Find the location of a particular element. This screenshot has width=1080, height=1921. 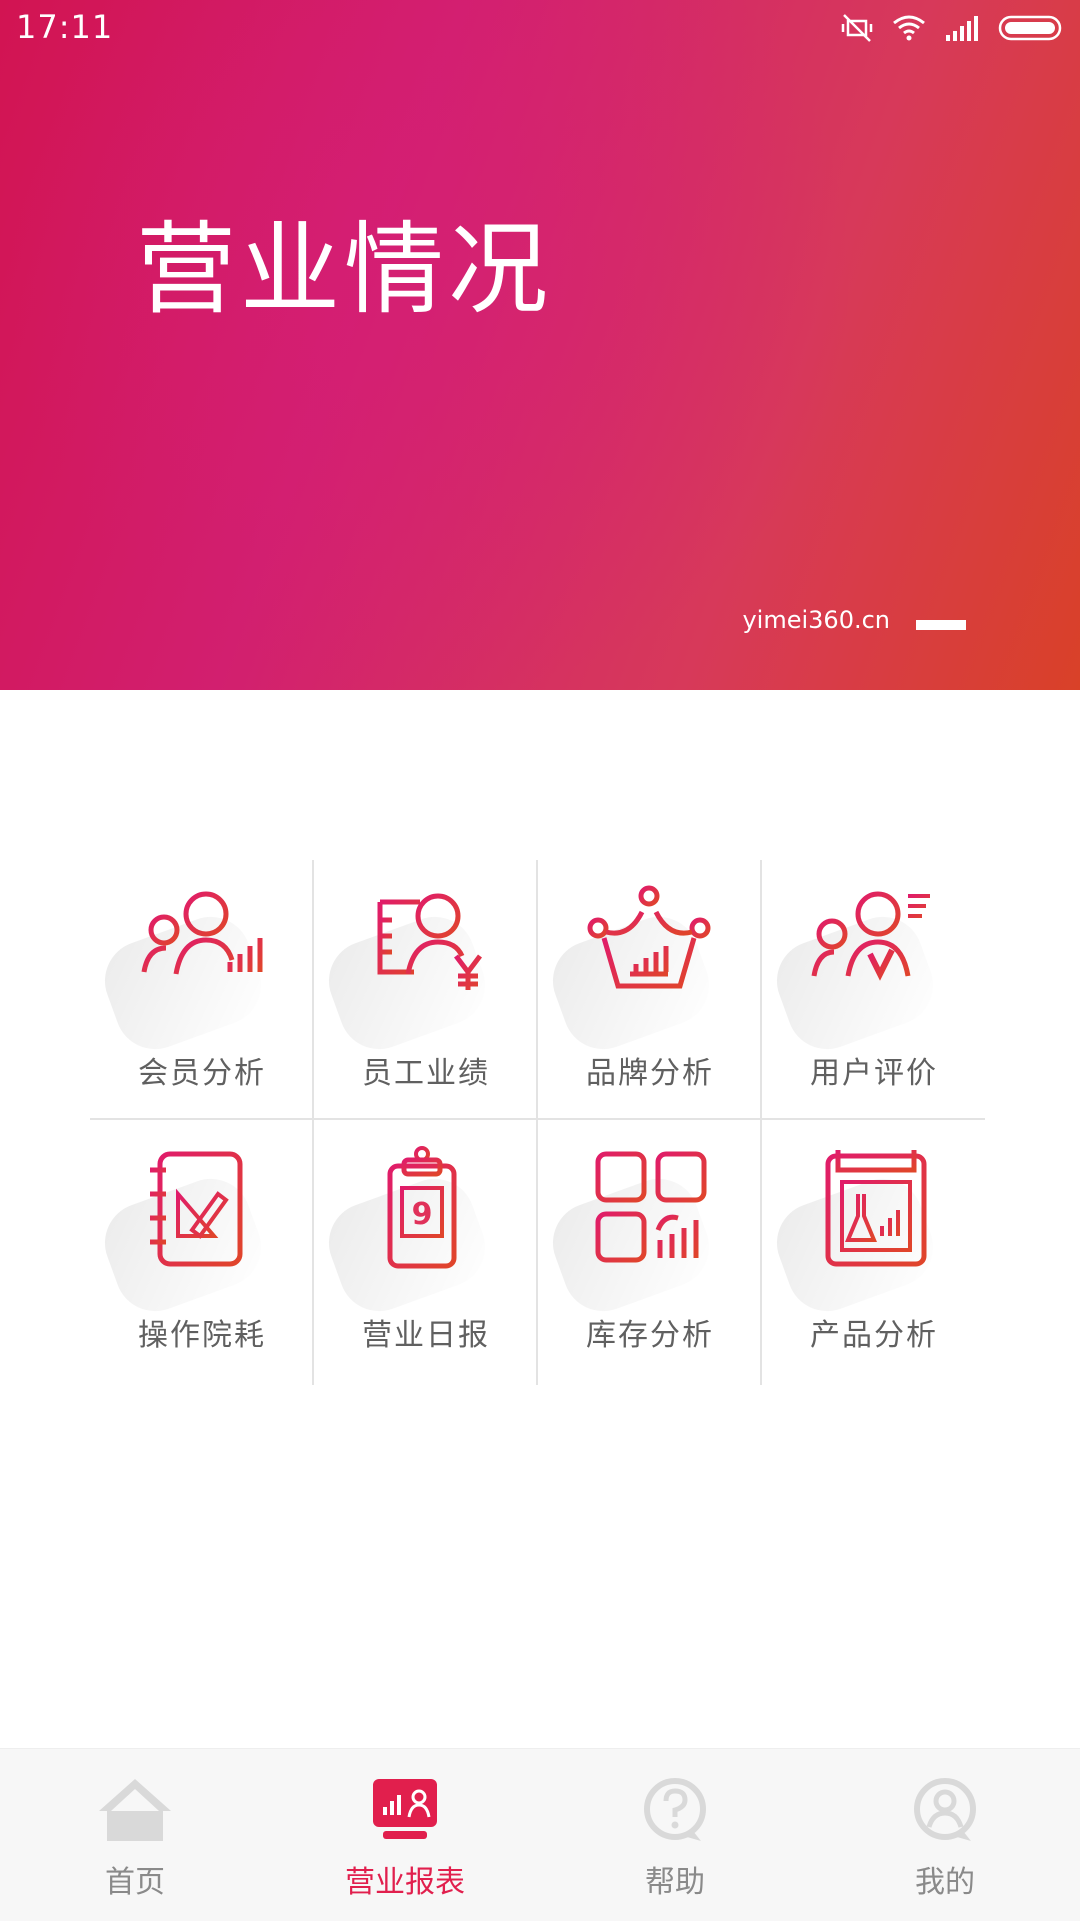

nav-label: 我的 is located at coordinates (945, 1882).